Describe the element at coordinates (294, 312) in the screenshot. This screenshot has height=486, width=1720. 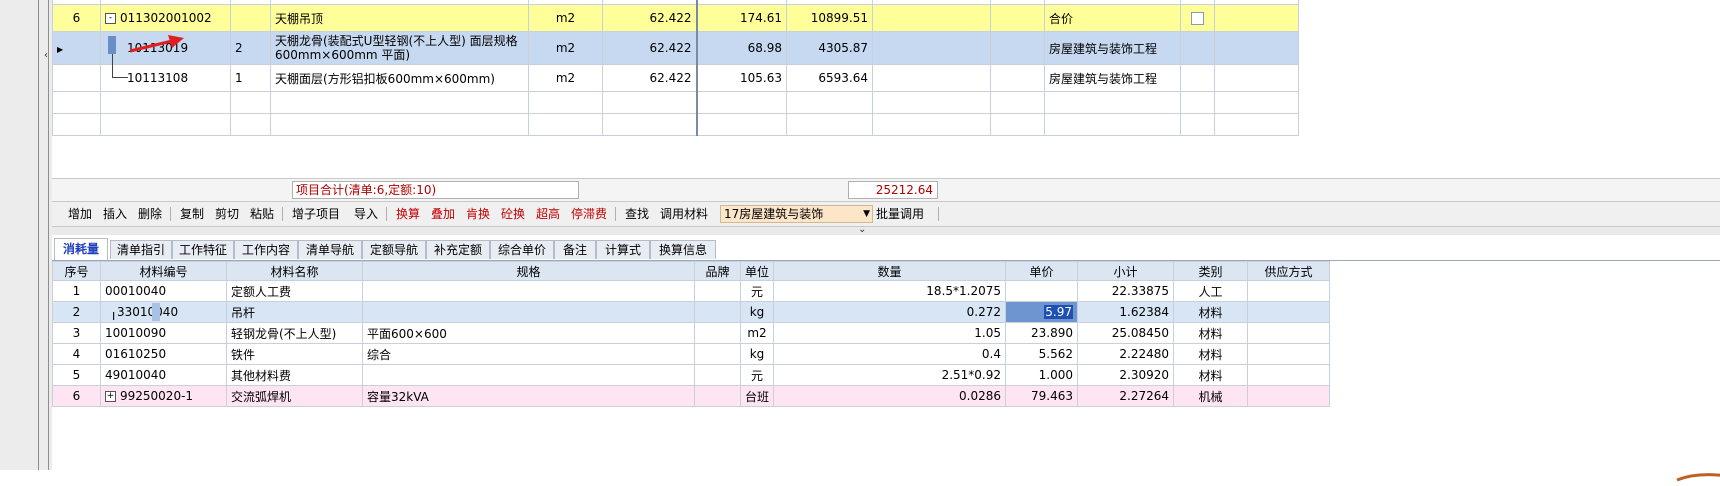
I see `name-cell: 吊杆` at that location.